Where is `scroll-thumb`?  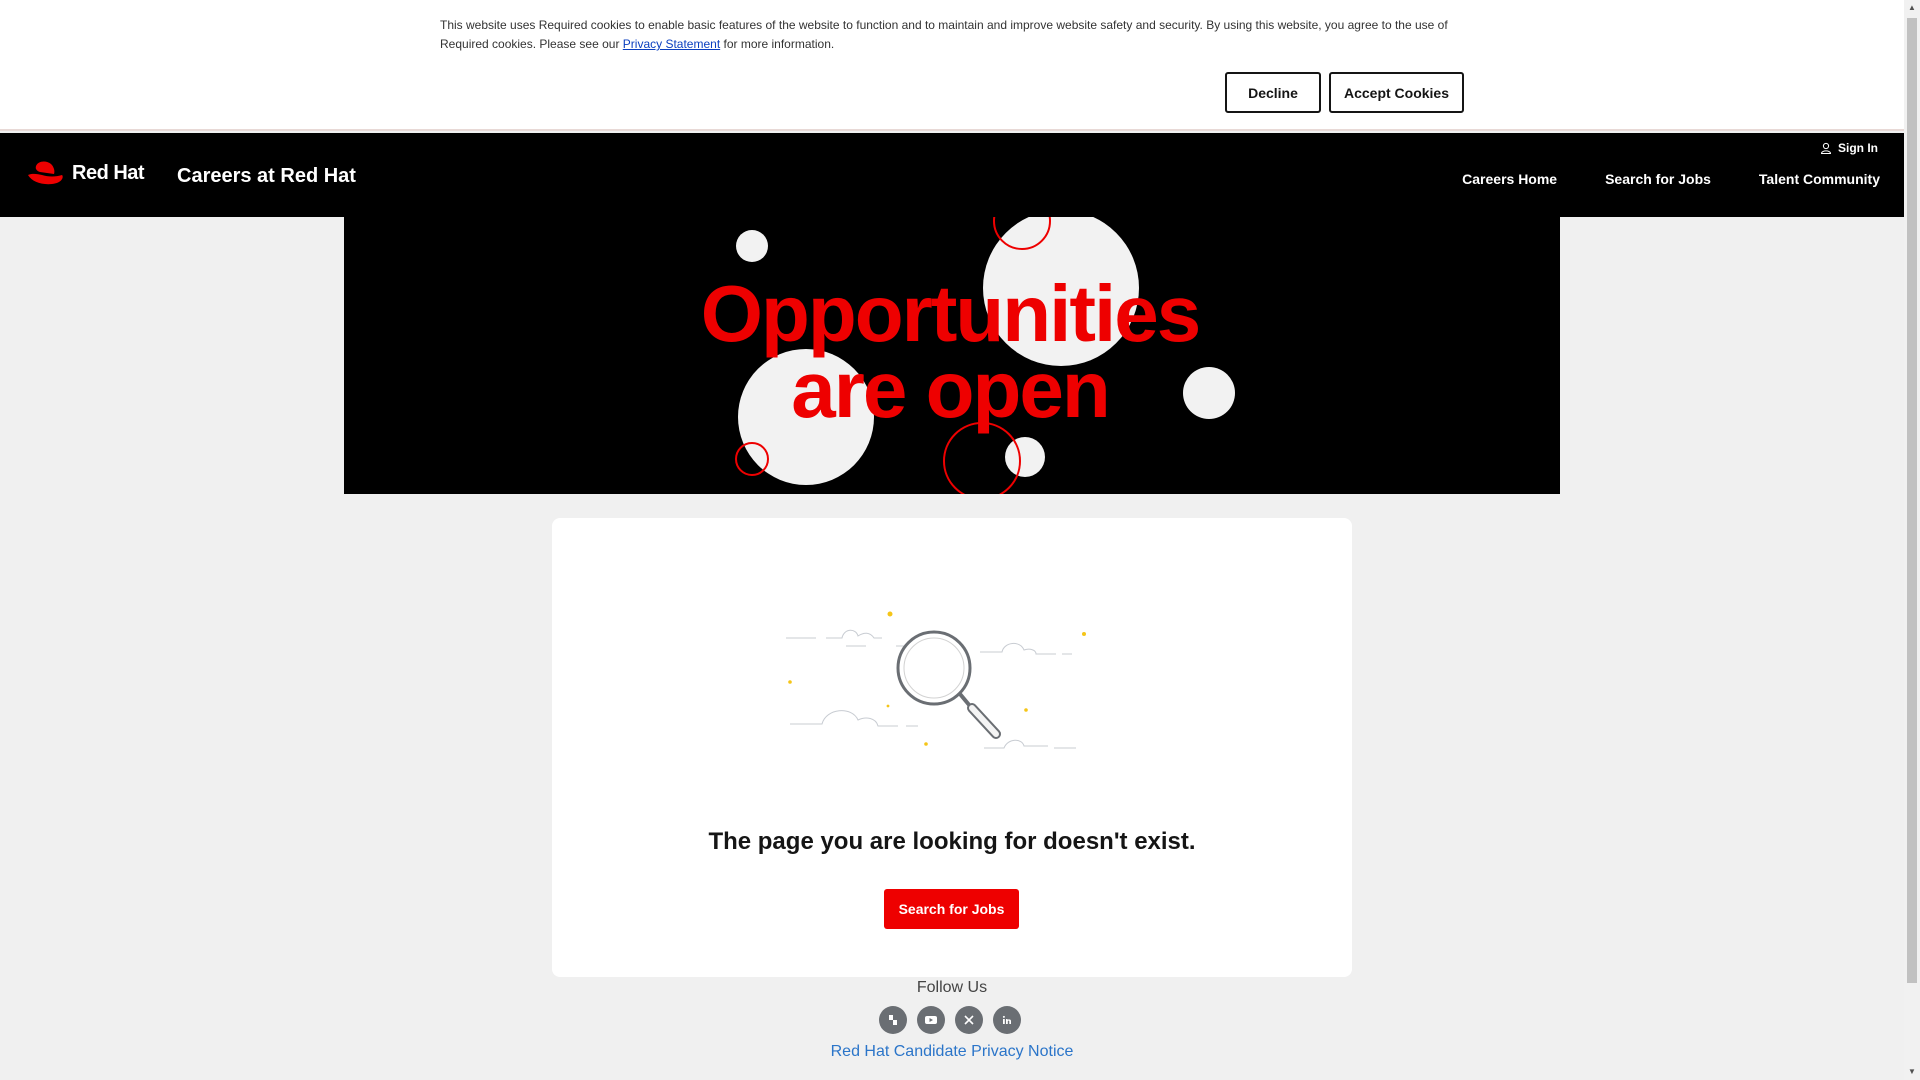 scroll-thumb is located at coordinates (1912, 500).